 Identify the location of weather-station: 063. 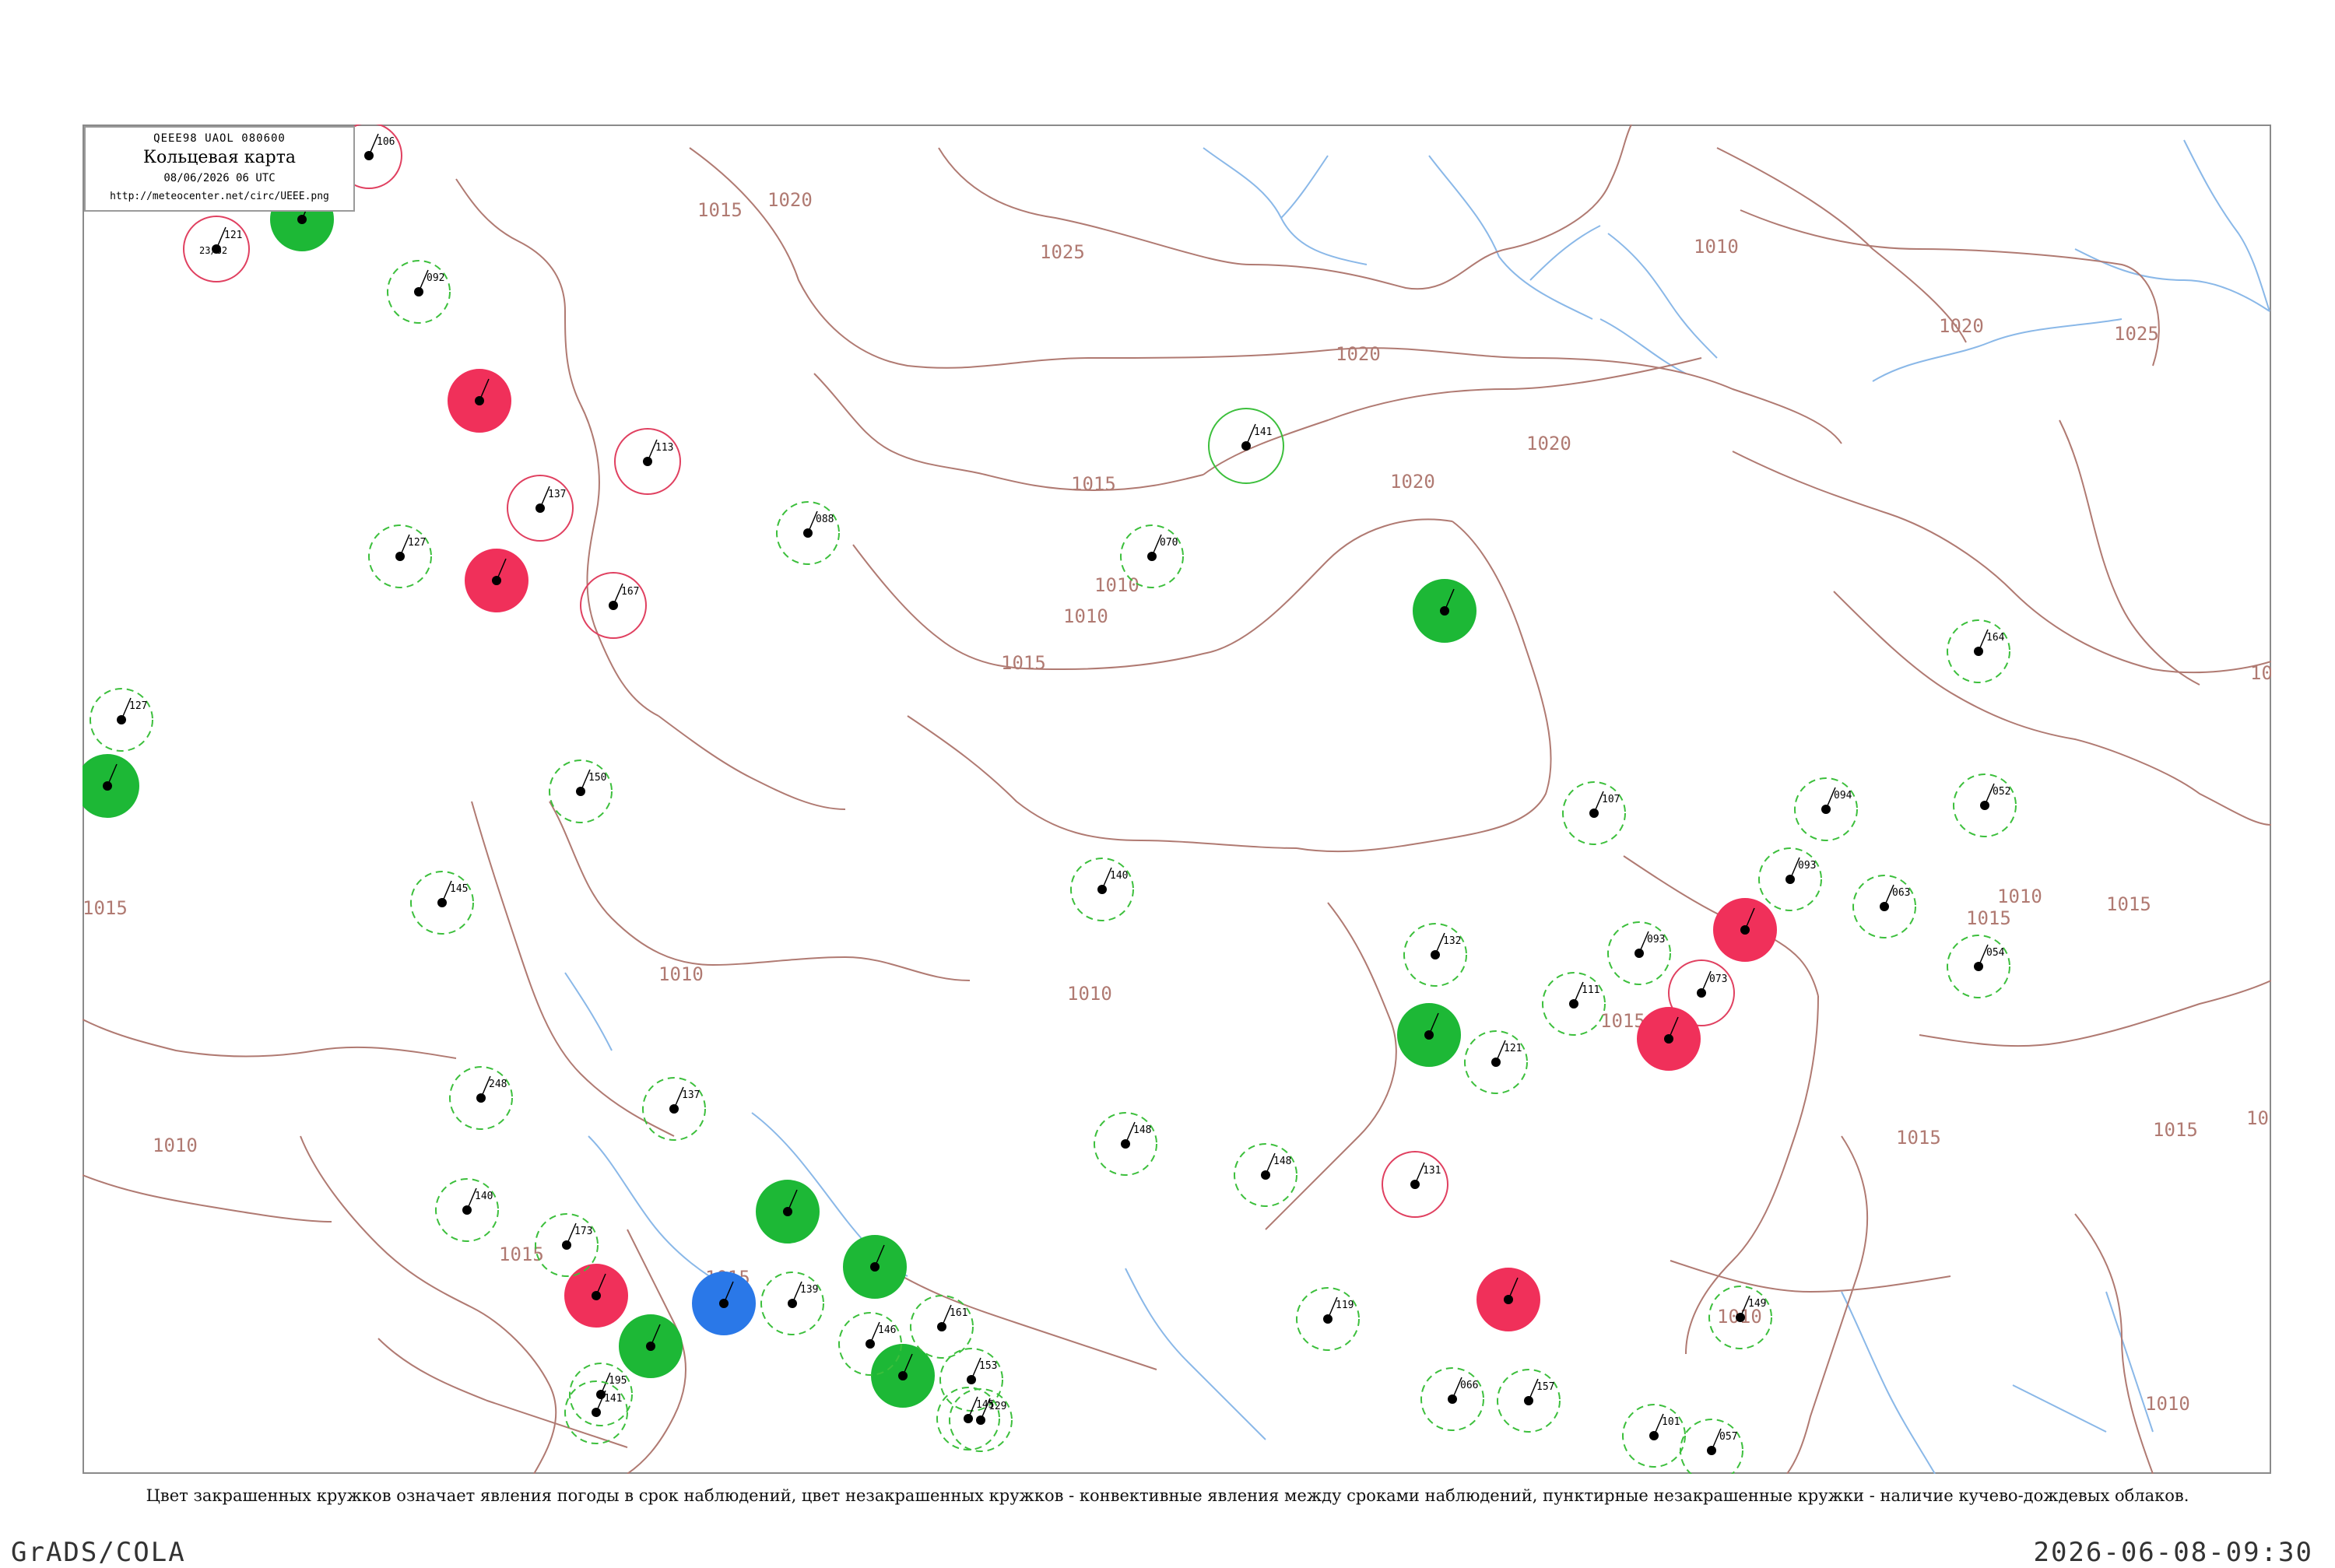
(1884, 906).